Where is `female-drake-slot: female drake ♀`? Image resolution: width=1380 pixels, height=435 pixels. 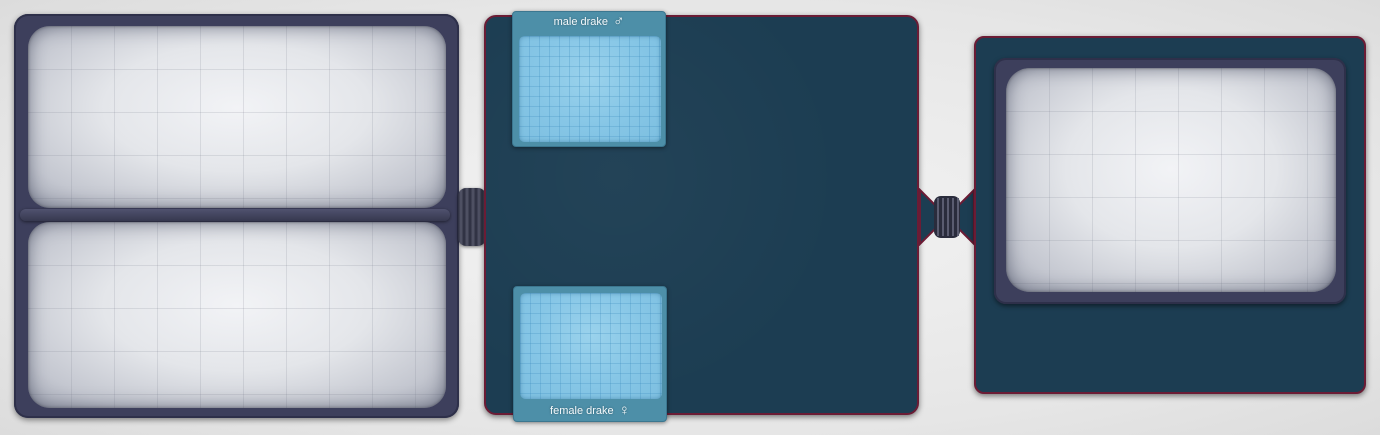
female-drake-slot: female drake ♀ is located at coordinates (590, 354).